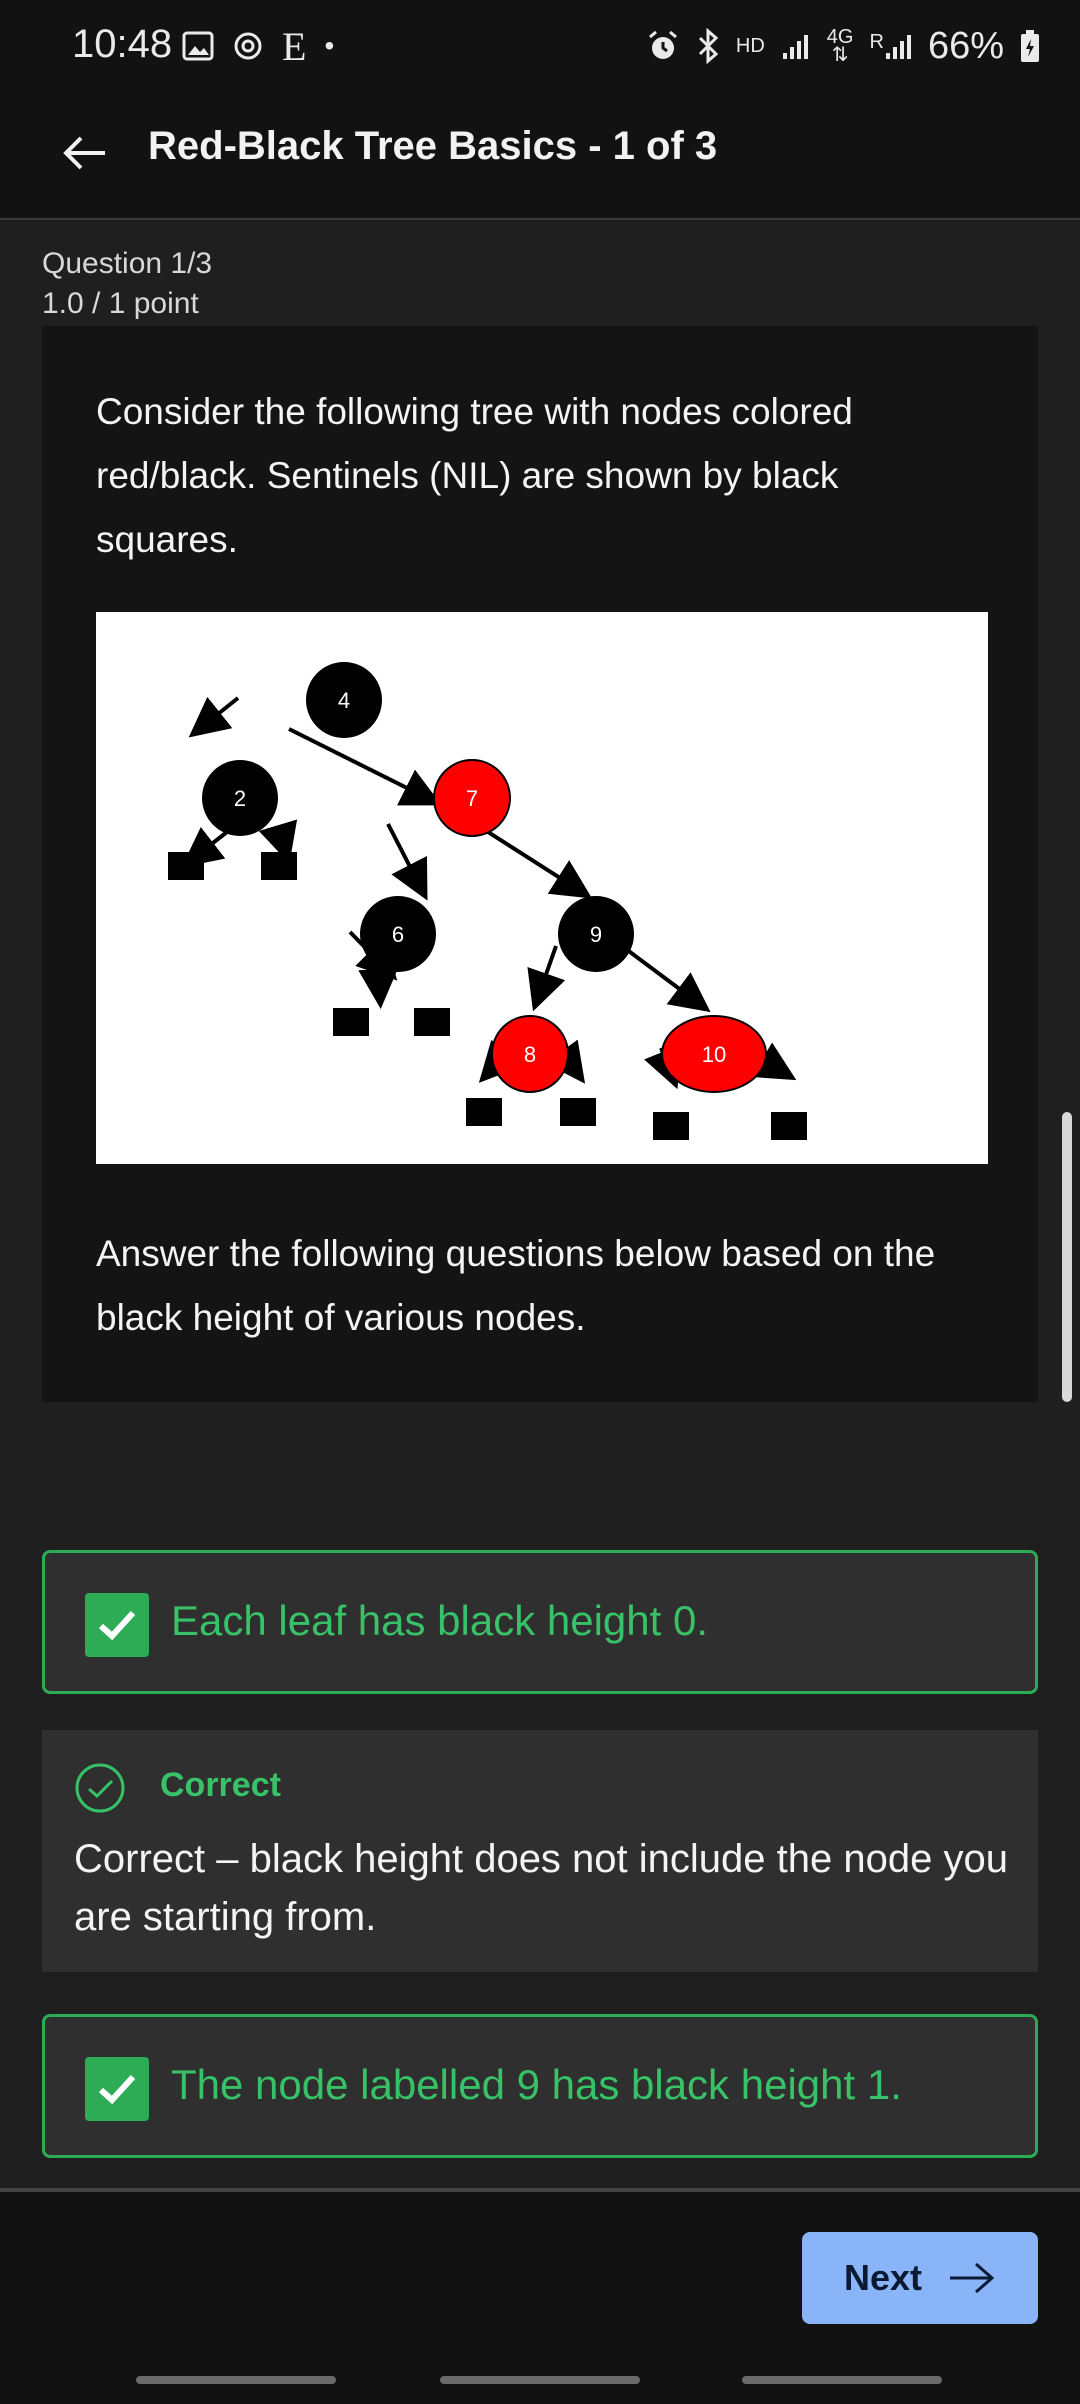  I want to click on svg-text: 2, so click(240, 798).